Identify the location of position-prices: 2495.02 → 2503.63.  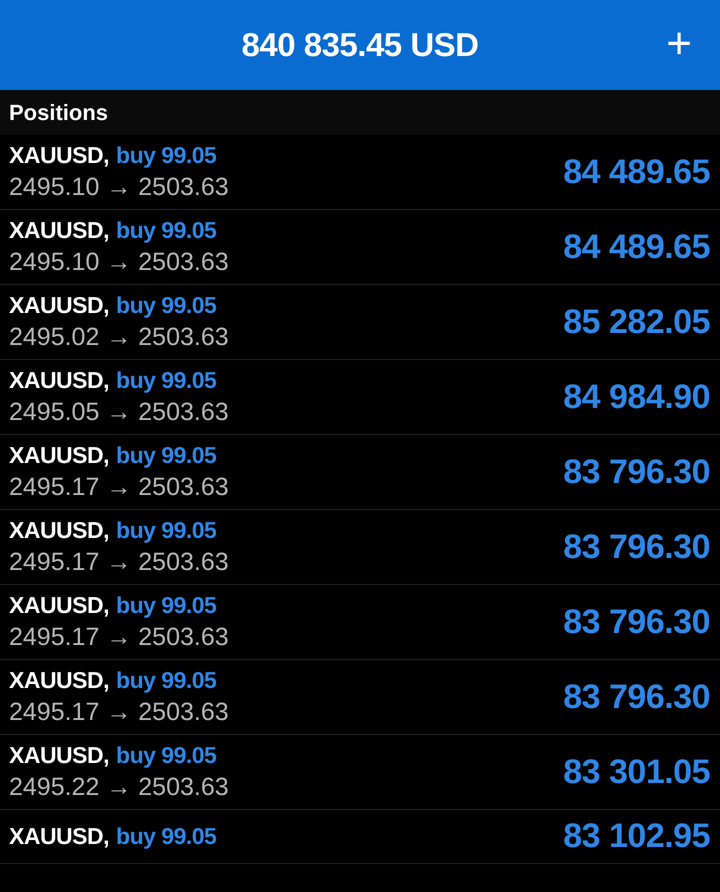
(119, 337).